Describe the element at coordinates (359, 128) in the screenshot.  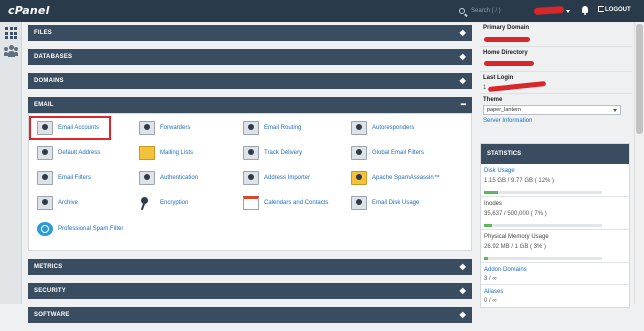
I see `autoresponders-icon` at that location.